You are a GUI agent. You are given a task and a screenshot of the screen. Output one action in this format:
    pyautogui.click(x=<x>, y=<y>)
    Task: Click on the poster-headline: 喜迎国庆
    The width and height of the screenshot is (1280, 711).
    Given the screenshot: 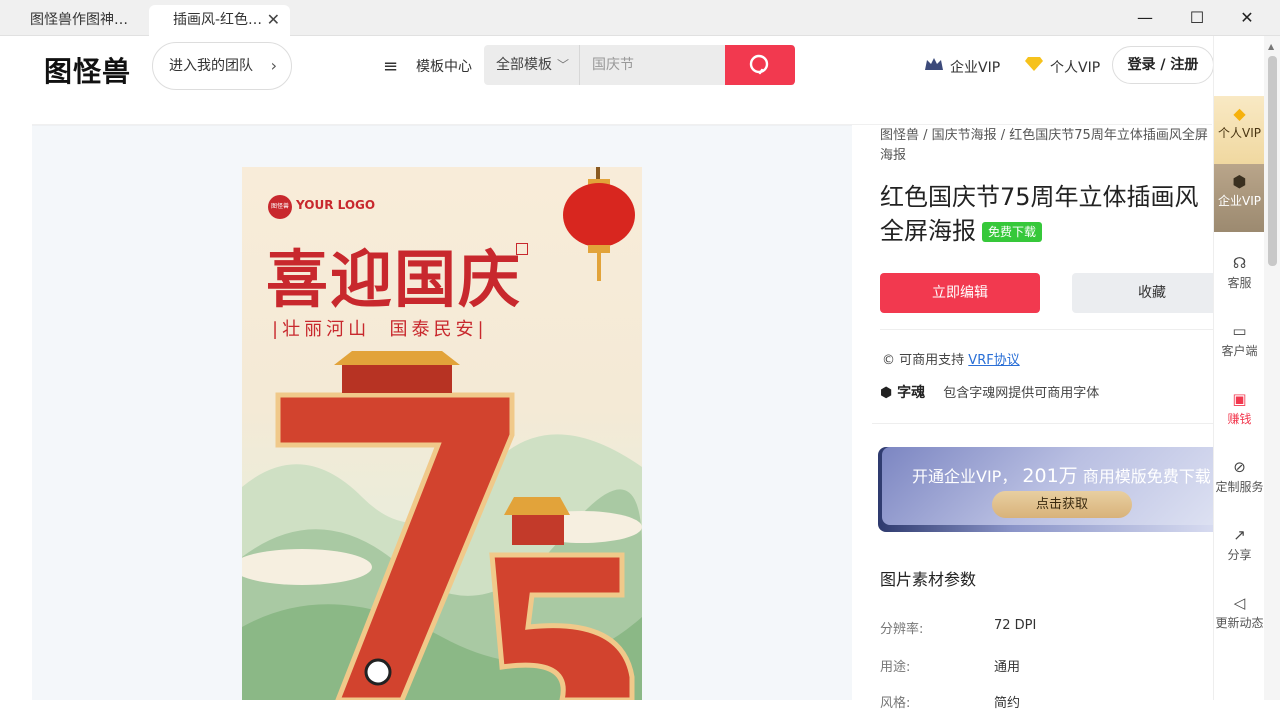 What is the action you would take?
    pyautogui.click(x=394, y=279)
    